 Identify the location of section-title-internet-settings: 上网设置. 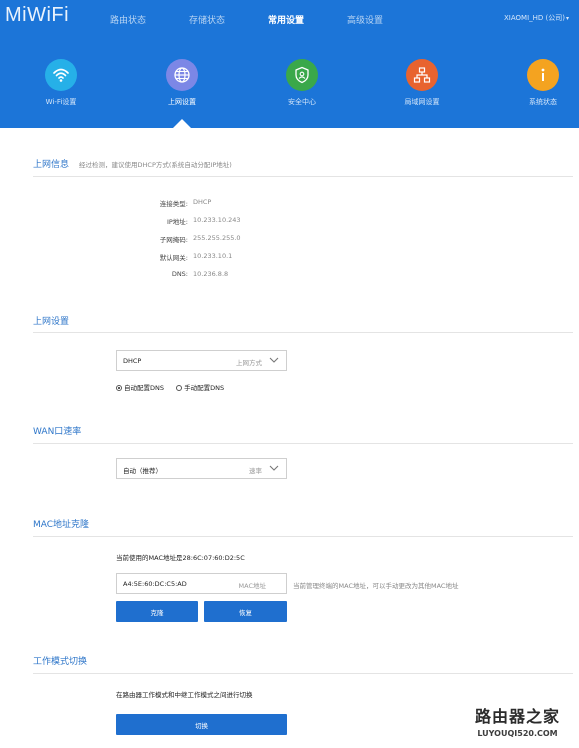
(51, 322).